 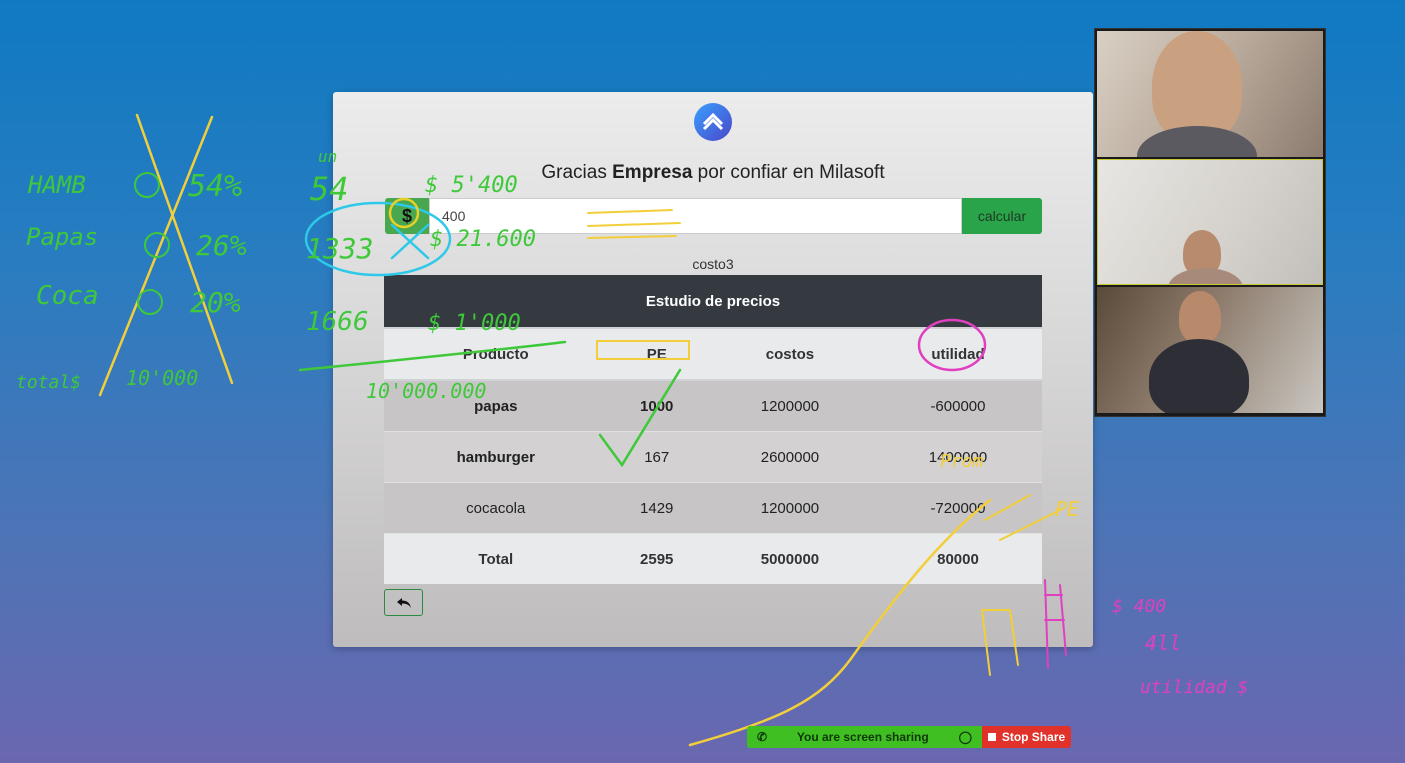 What do you see at coordinates (577, 172) in the screenshot?
I see `headline-text: Gracias` at bounding box center [577, 172].